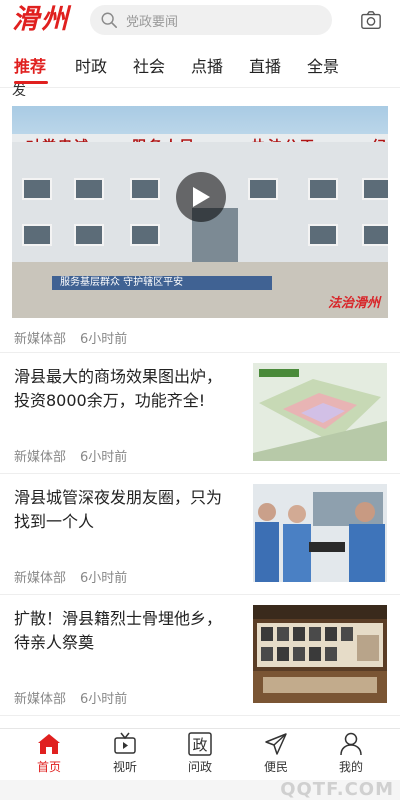 This screenshot has width=400, height=800. I want to click on article-time-3: 6小时前, so click(104, 699).